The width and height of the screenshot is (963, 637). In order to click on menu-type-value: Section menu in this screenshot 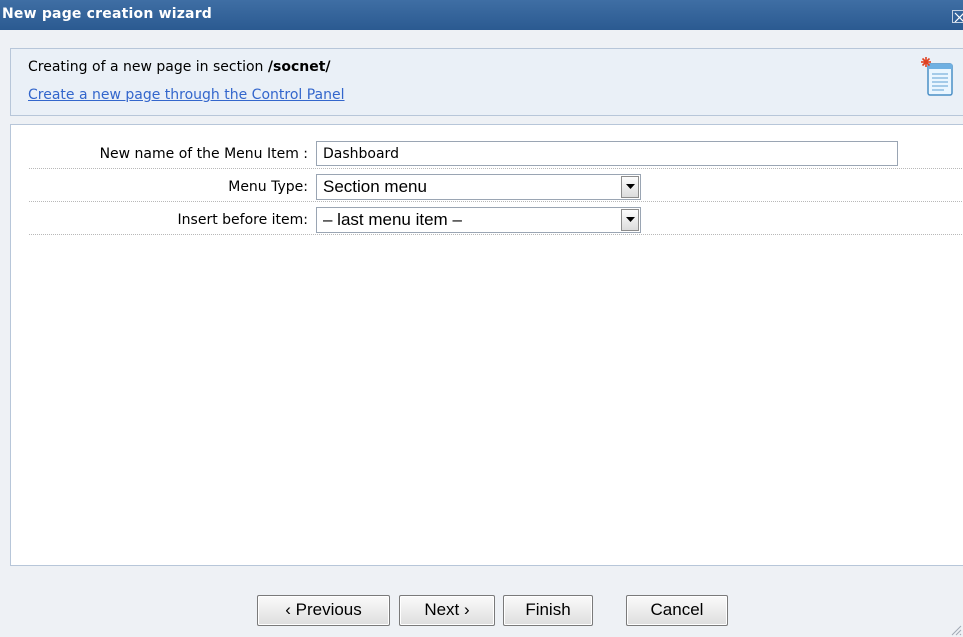, I will do `click(375, 186)`.